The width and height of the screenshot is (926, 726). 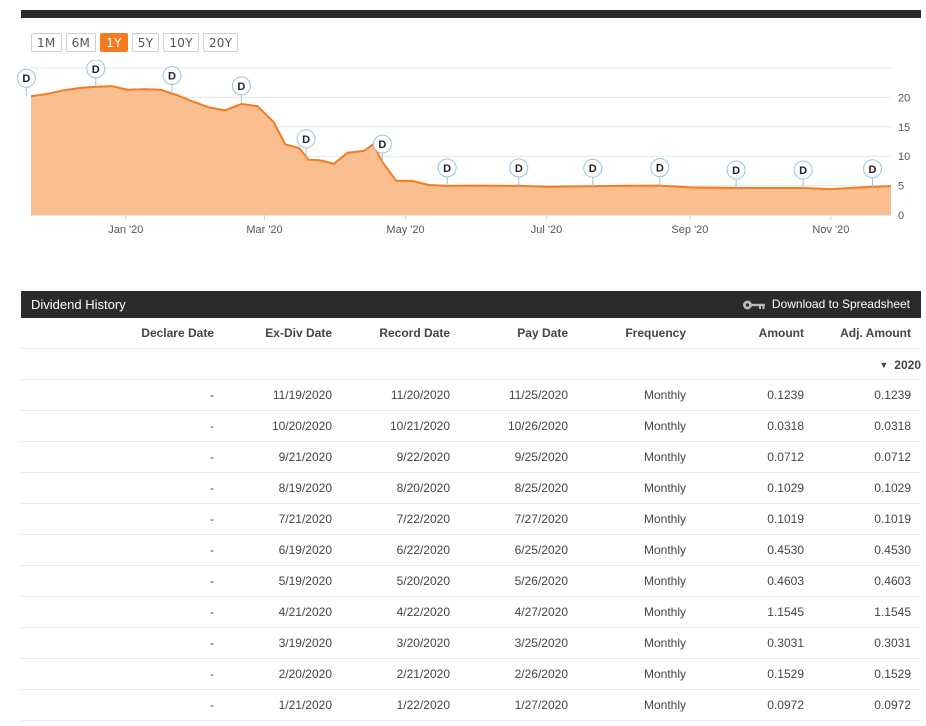 I want to click on pay-date-cell: 2/26/2020, so click(x=509, y=674).